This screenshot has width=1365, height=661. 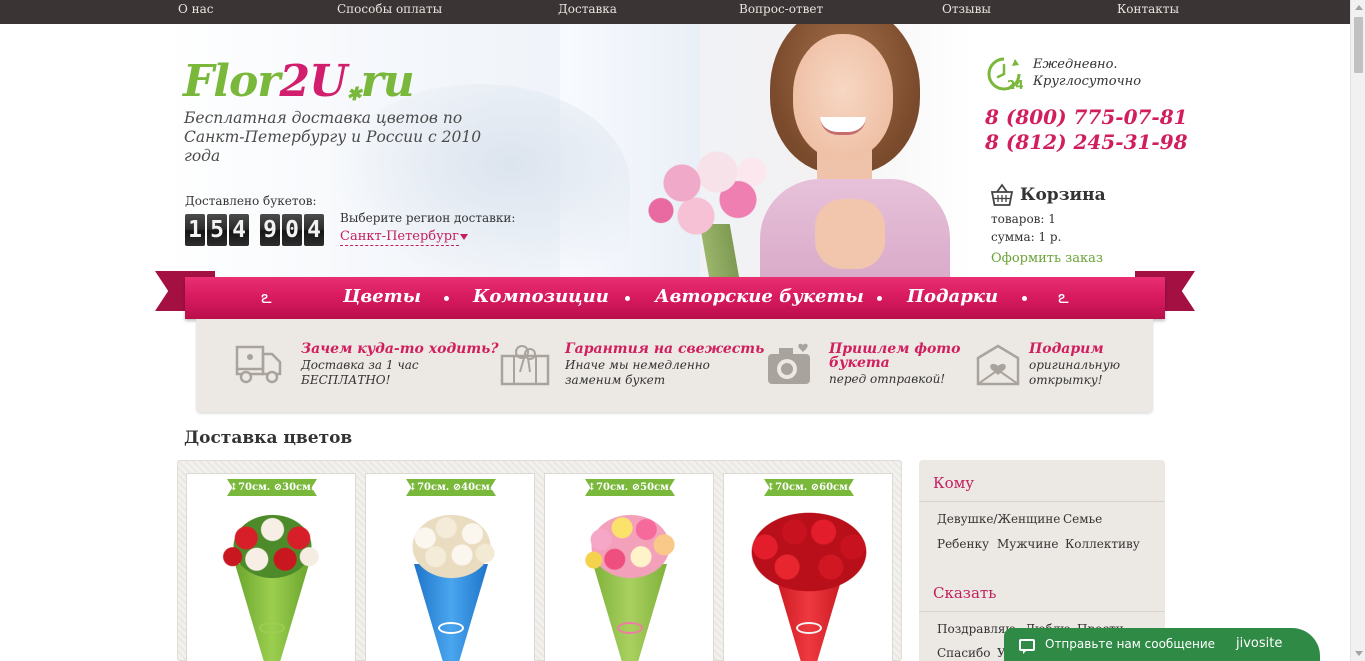 What do you see at coordinates (382, 296) in the screenshot?
I see `menu-item-flowers: Цветы` at bounding box center [382, 296].